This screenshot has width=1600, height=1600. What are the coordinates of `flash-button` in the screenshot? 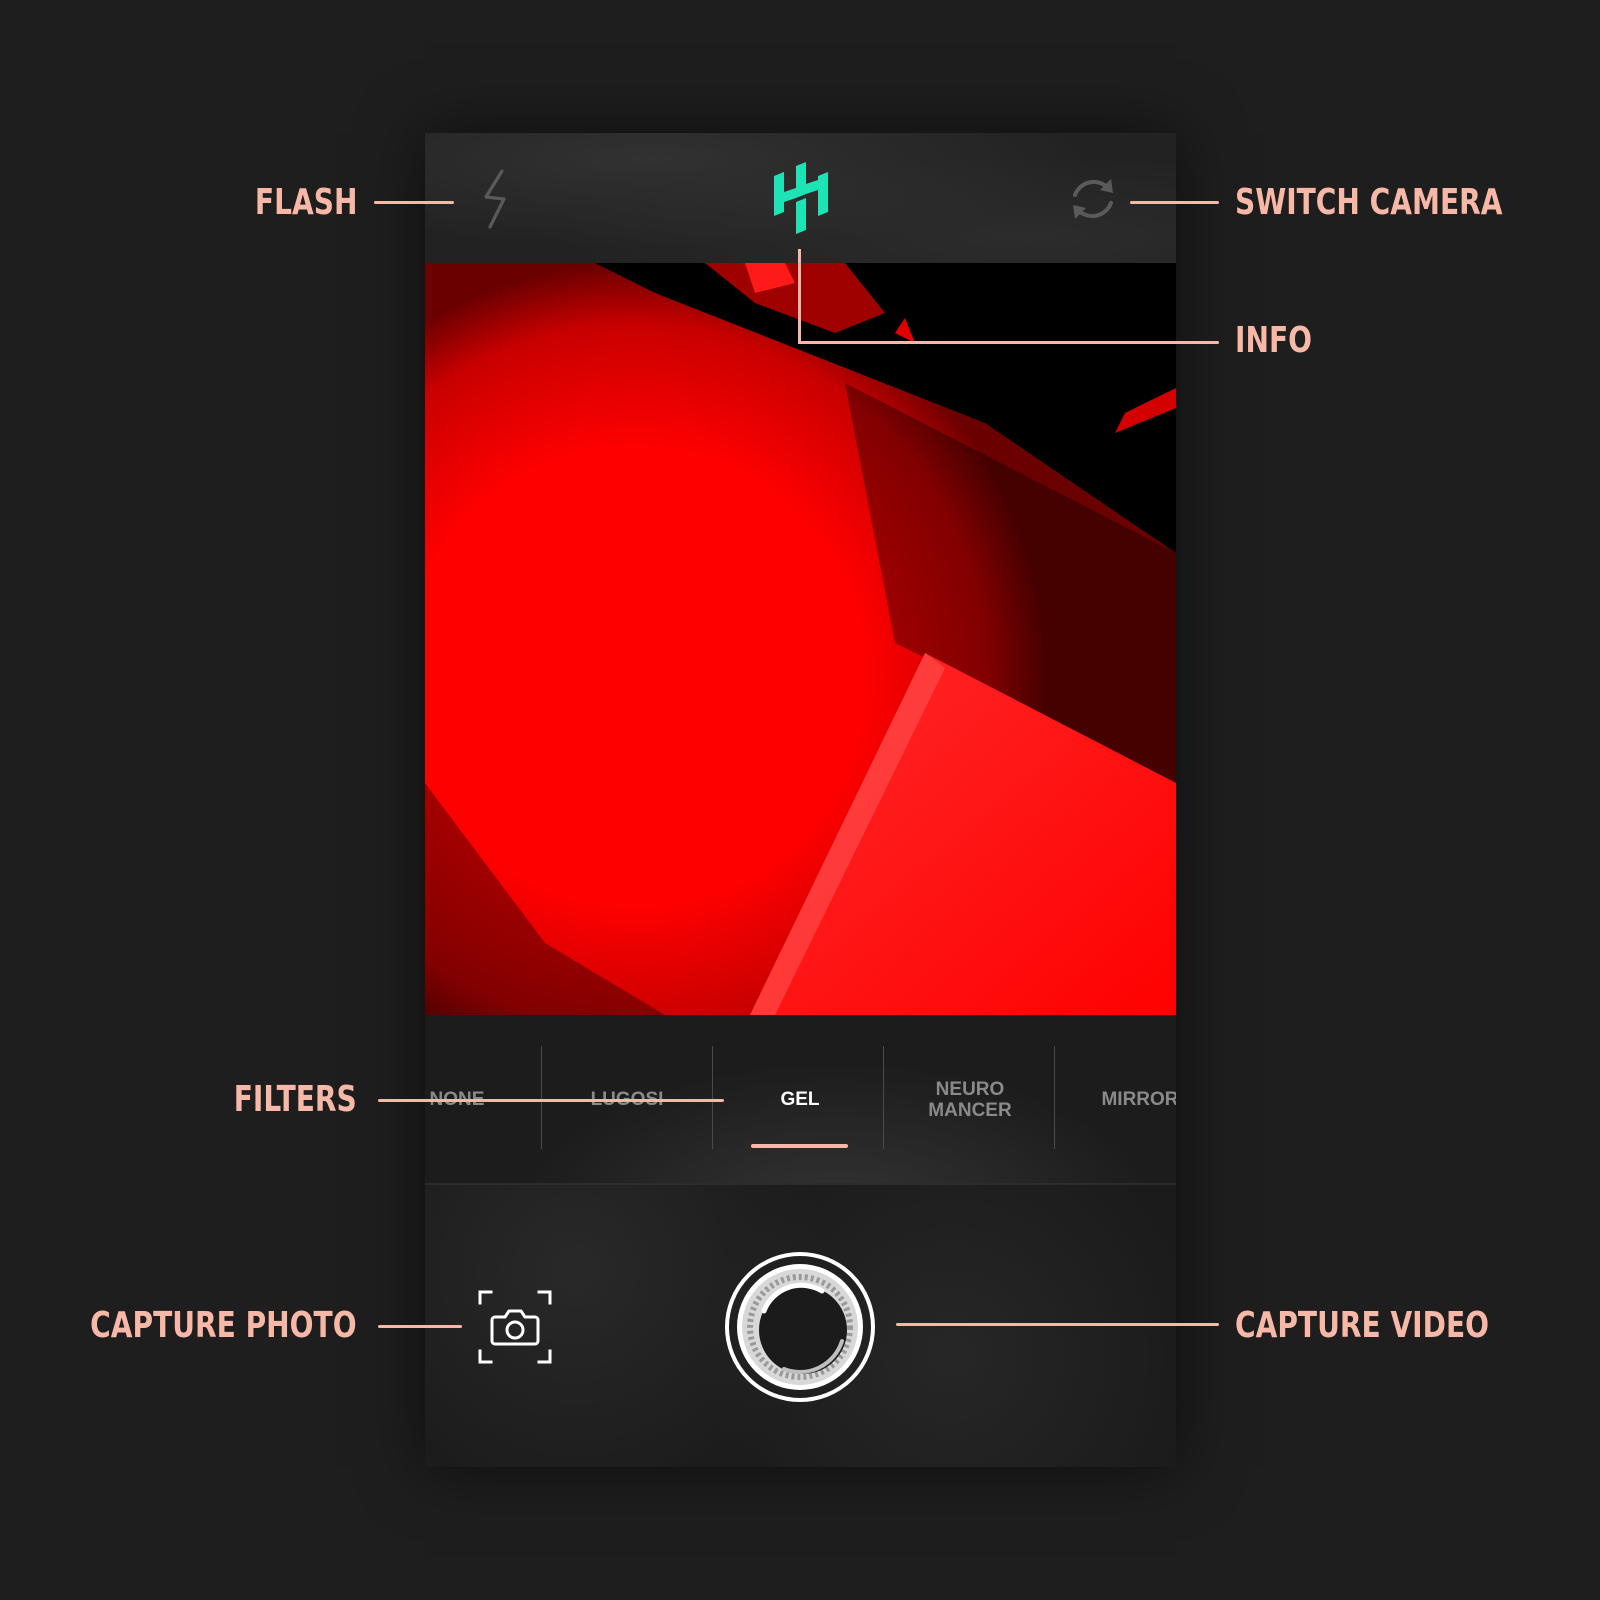 It's located at (497, 199).